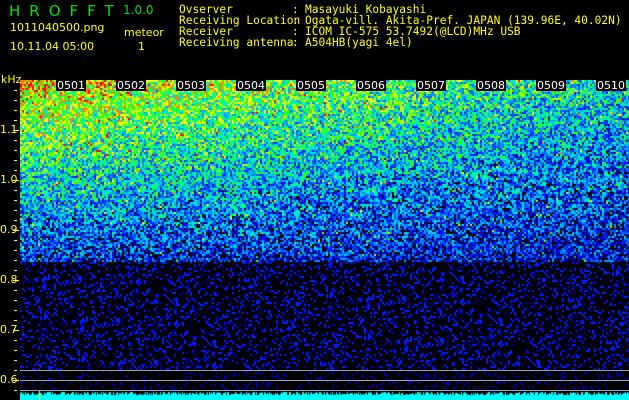  What do you see at coordinates (359, 42) in the screenshot?
I see `info-value: A504HB(yagi 4el)` at bounding box center [359, 42].